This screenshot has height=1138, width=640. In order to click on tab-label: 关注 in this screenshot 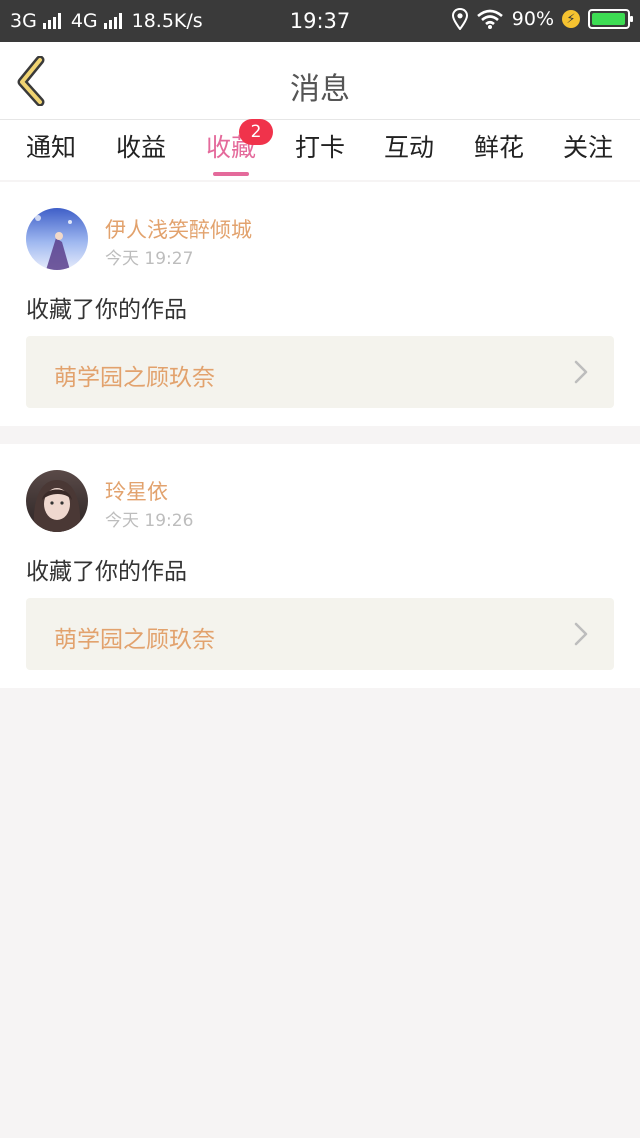, I will do `click(587, 147)`.